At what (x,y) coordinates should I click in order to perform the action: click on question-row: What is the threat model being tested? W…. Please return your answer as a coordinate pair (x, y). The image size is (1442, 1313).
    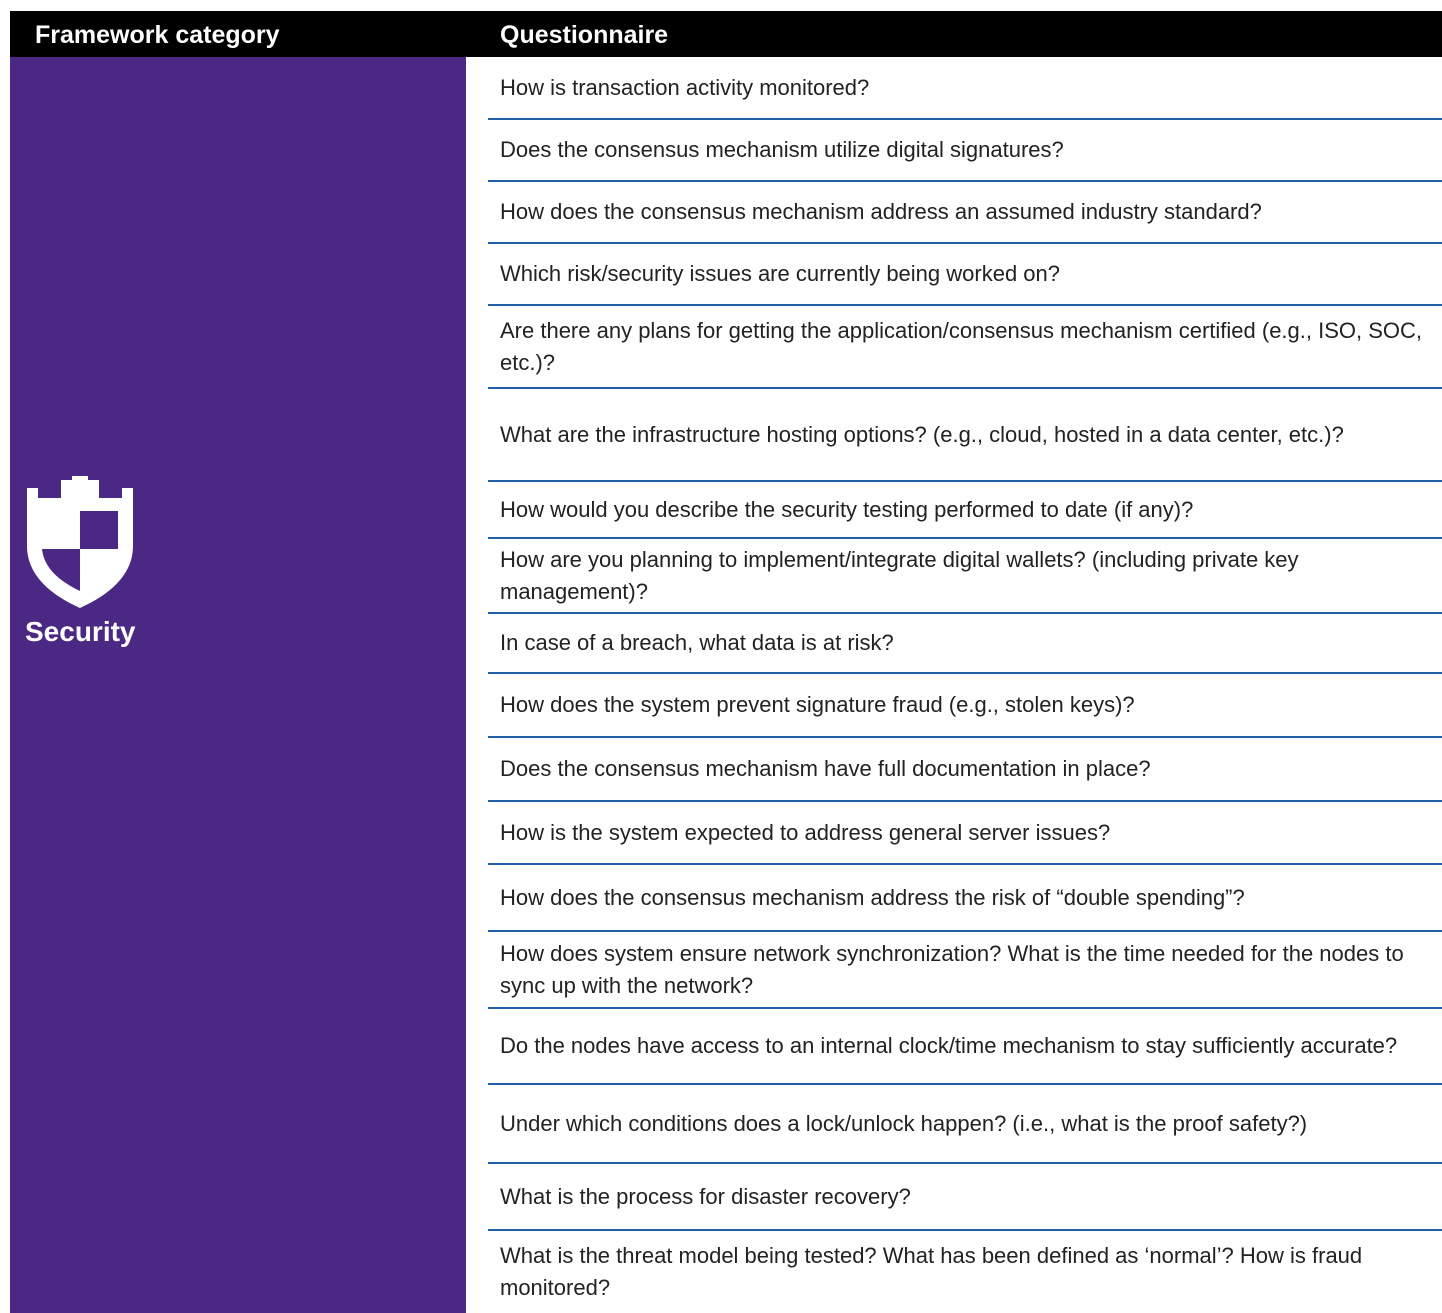
    Looking at the image, I should click on (965, 1272).